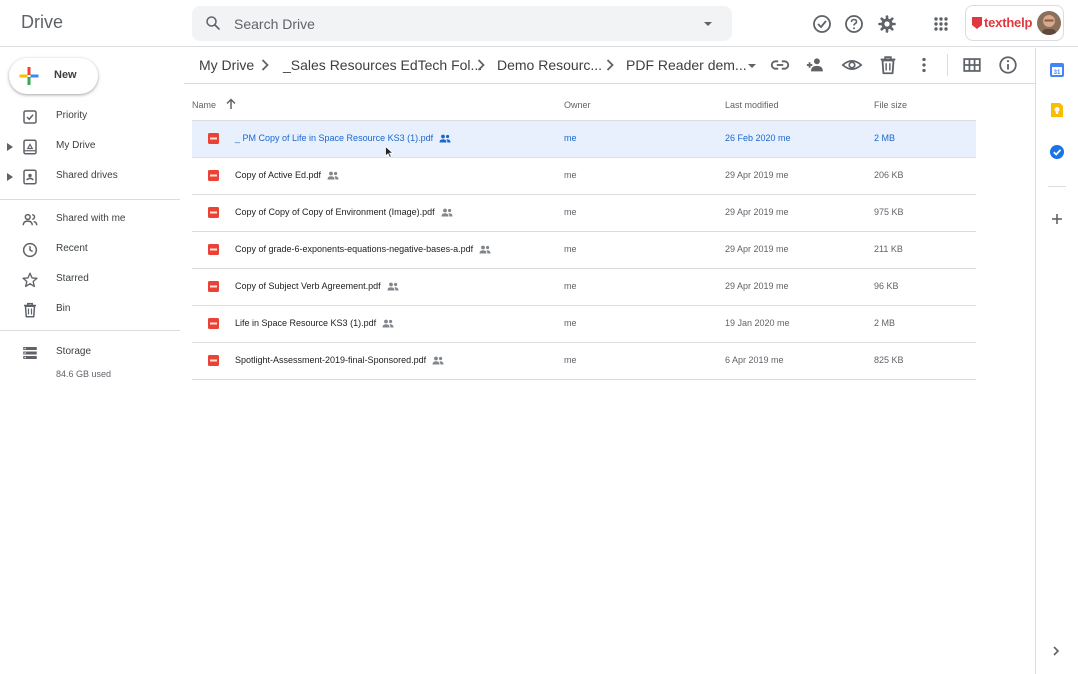 The width and height of the screenshot is (1078, 674). What do you see at coordinates (63, 308) in the screenshot?
I see `sidebar-item-label: Bin` at bounding box center [63, 308].